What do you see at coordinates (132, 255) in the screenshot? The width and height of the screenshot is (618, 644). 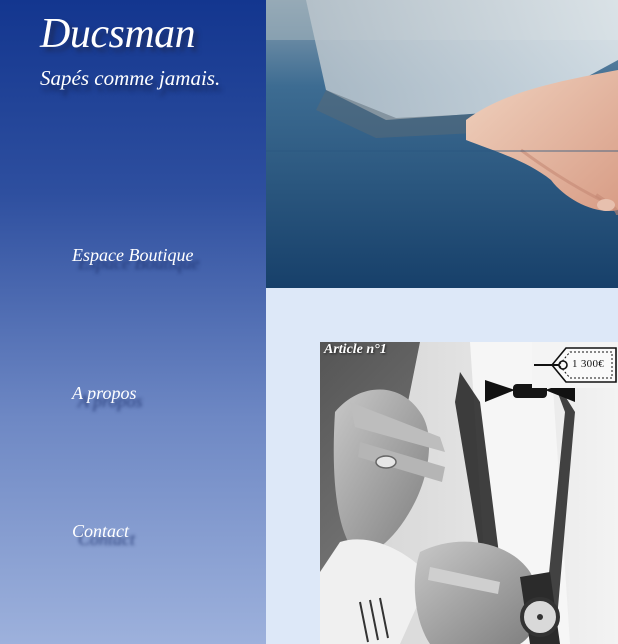 I see `nav-item-espace-boutique: Espace Boutique` at bounding box center [132, 255].